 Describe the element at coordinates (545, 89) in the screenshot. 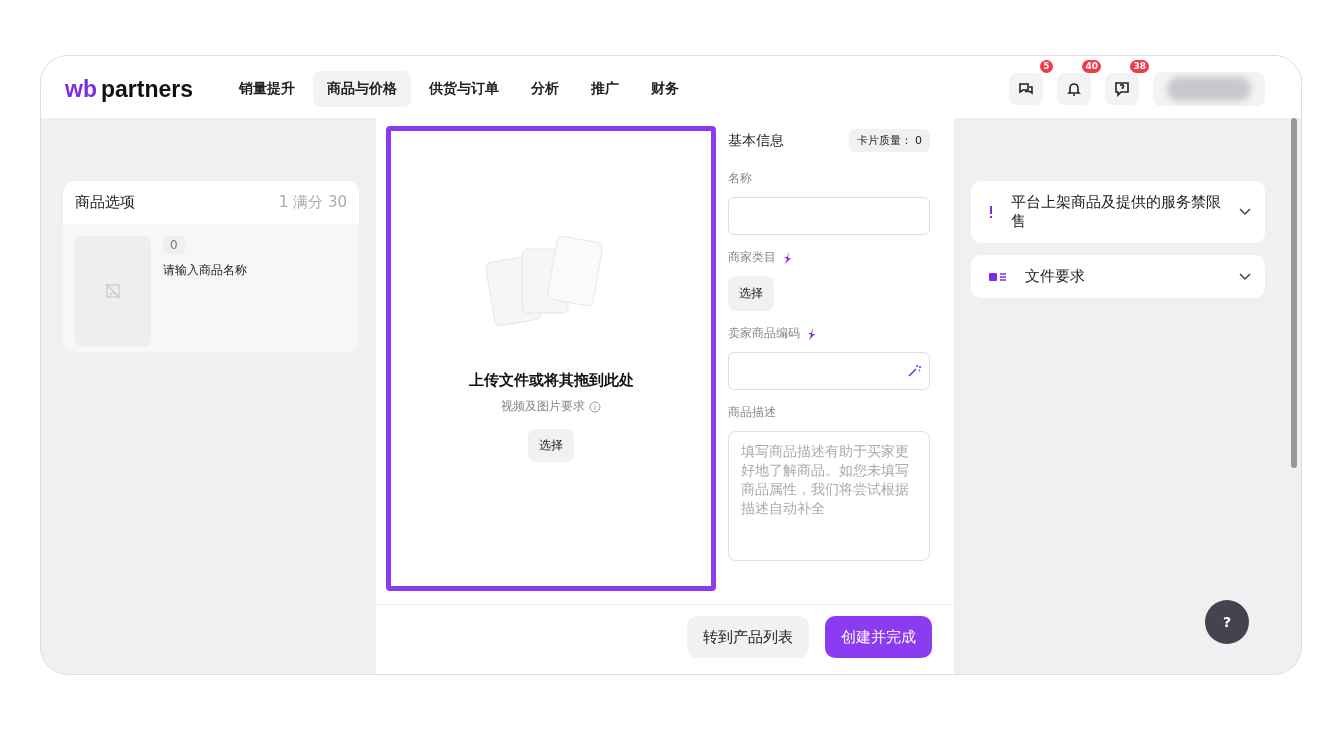

I see `nav-tab: 分析` at that location.